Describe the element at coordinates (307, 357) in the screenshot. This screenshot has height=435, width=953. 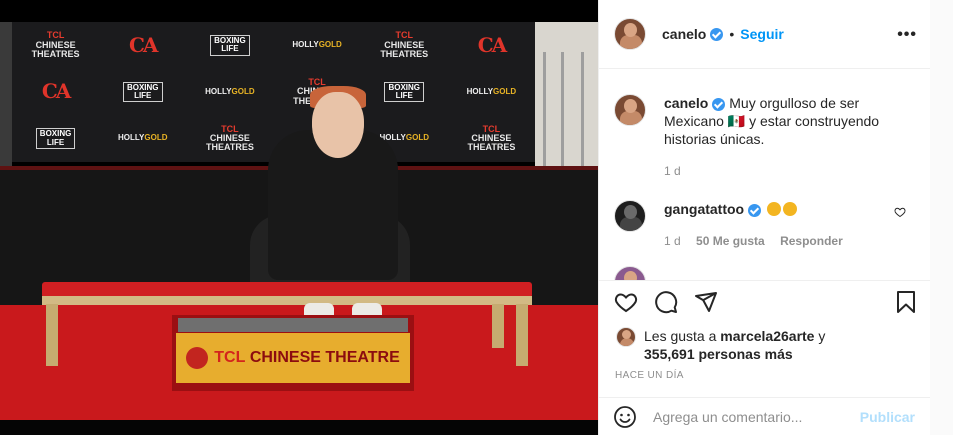
I see `plaque-text: TCL CHINESE THEATRE` at that location.